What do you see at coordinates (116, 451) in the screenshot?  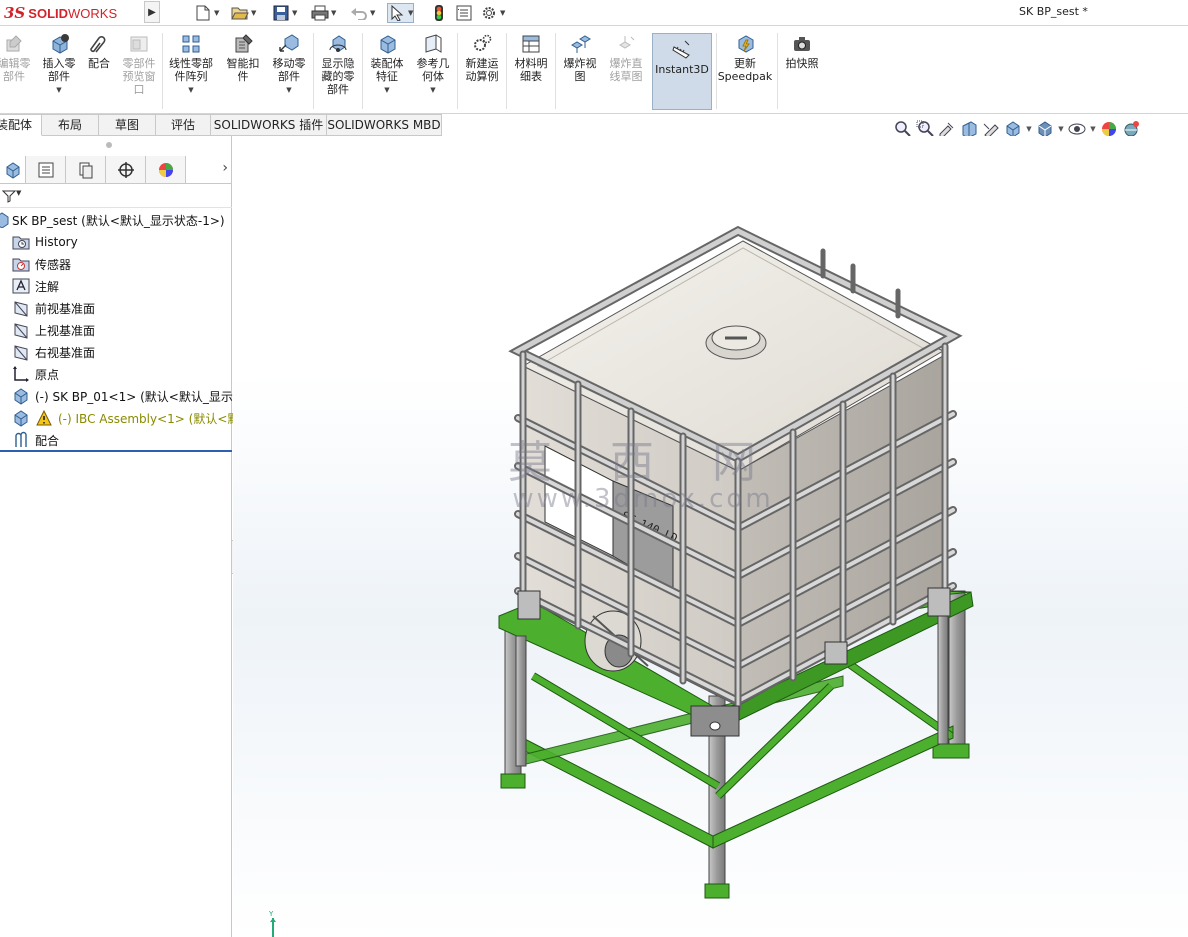 I see `tree-rollback-bar` at bounding box center [116, 451].